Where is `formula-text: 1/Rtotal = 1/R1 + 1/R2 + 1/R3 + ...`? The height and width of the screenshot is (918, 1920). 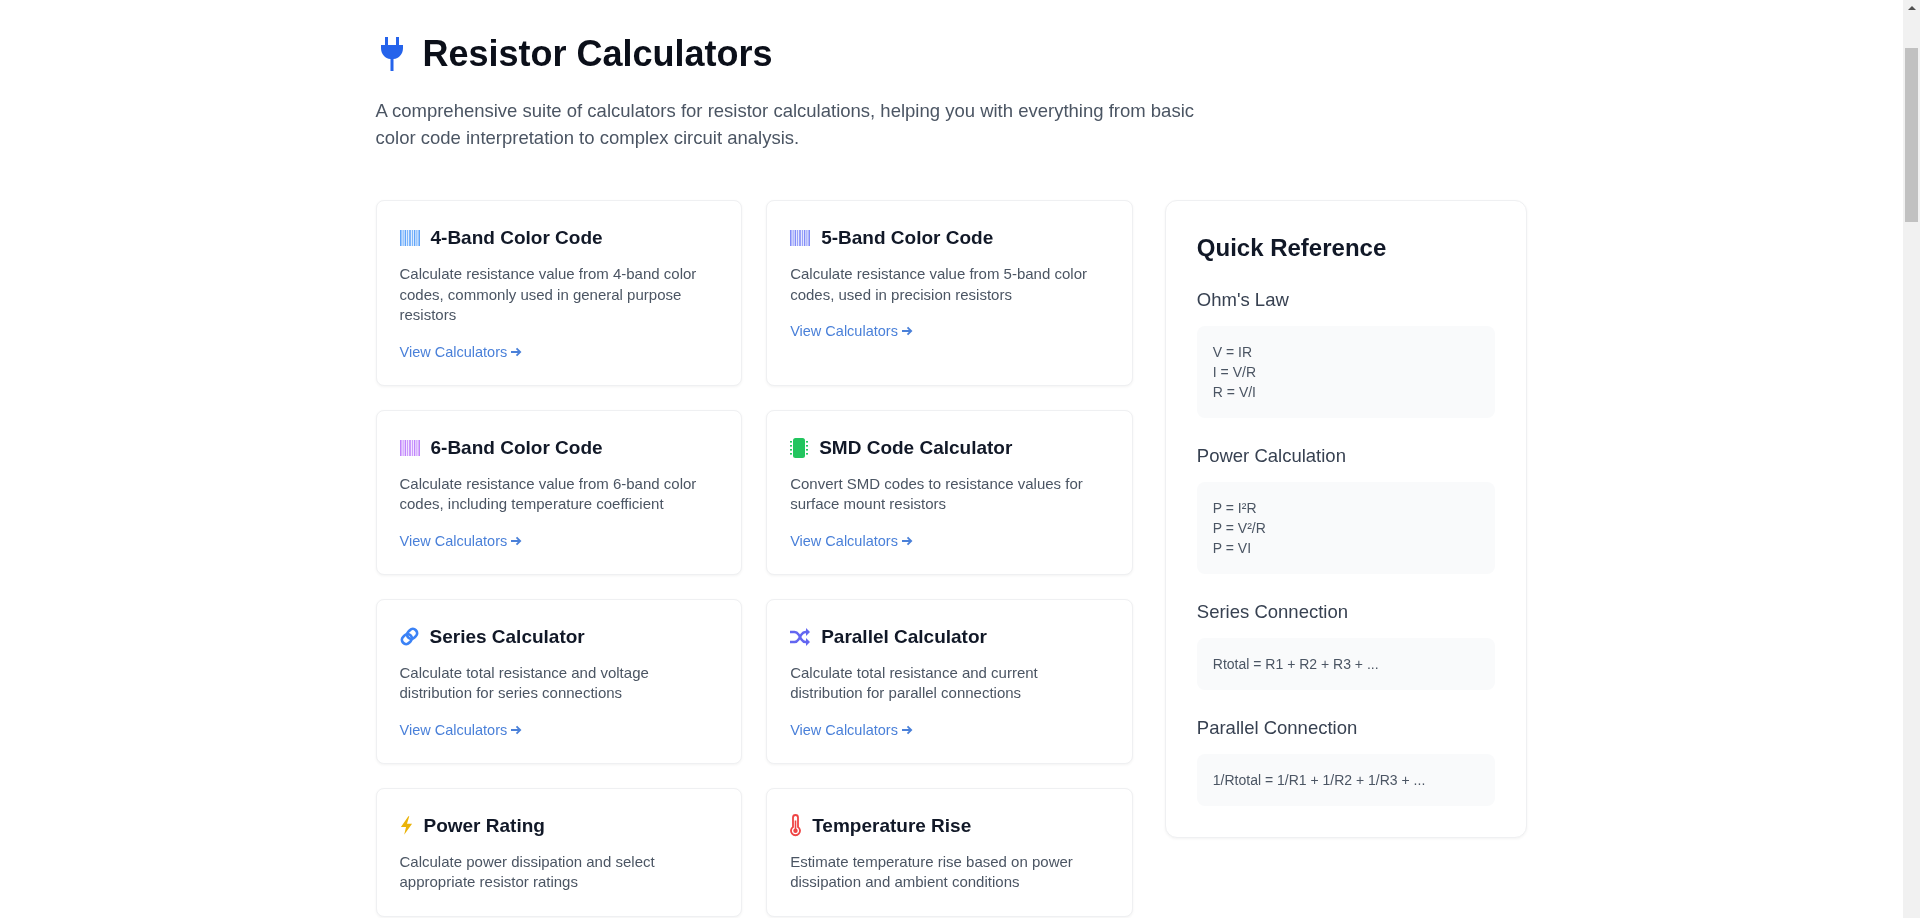 formula-text: 1/Rtotal = 1/R1 + 1/R2 + 1/R3 + ... is located at coordinates (1319, 780).